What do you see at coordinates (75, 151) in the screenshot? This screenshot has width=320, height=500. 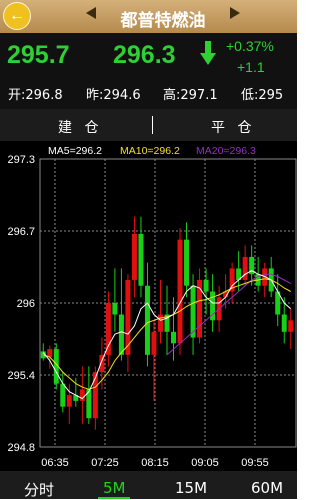 I see `legend-label: MA5=296.2` at bounding box center [75, 151].